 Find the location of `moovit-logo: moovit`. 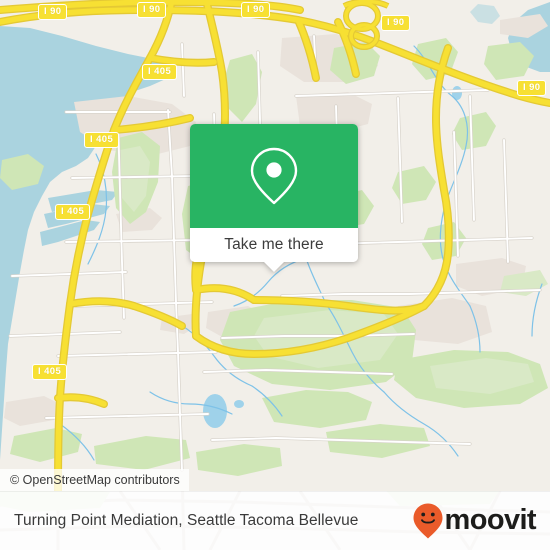

moovit-logo: moovit is located at coordinates (474, 521).